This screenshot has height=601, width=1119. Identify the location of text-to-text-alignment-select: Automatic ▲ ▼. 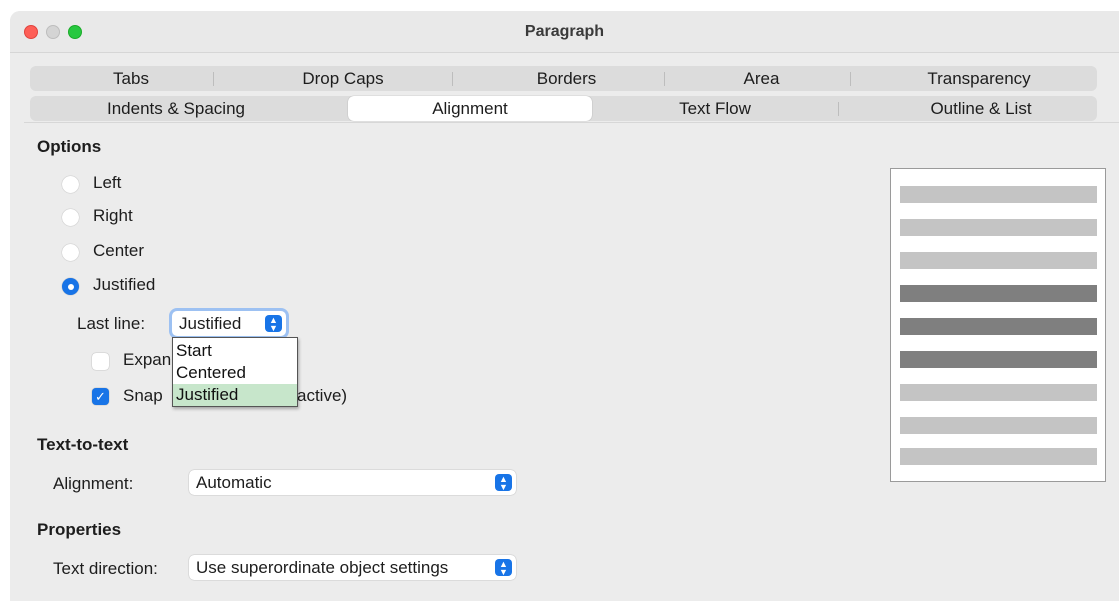
(352, 482).